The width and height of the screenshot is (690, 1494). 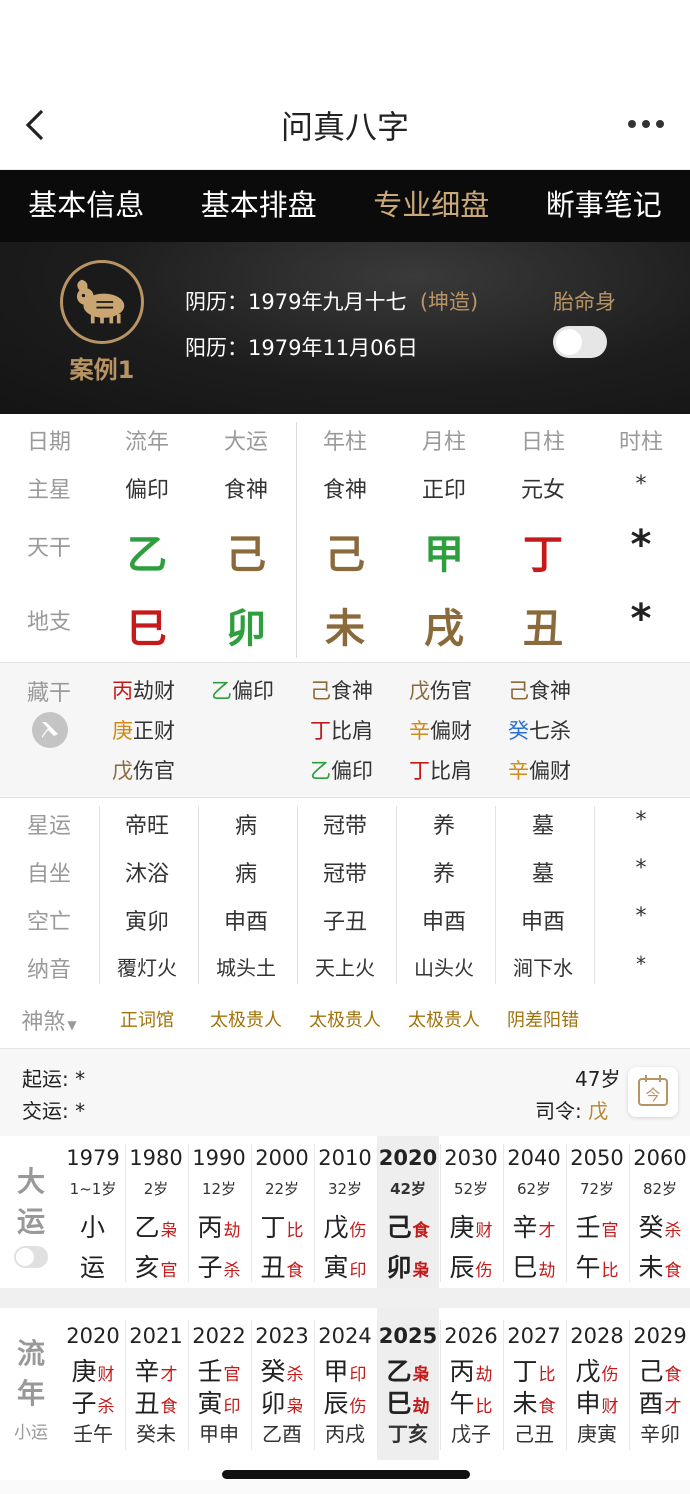 What do you see at coordinates (597, 1158) in the screenshot?
I see `dayun-year-8: 2050` at bounding box center [597, 1158].